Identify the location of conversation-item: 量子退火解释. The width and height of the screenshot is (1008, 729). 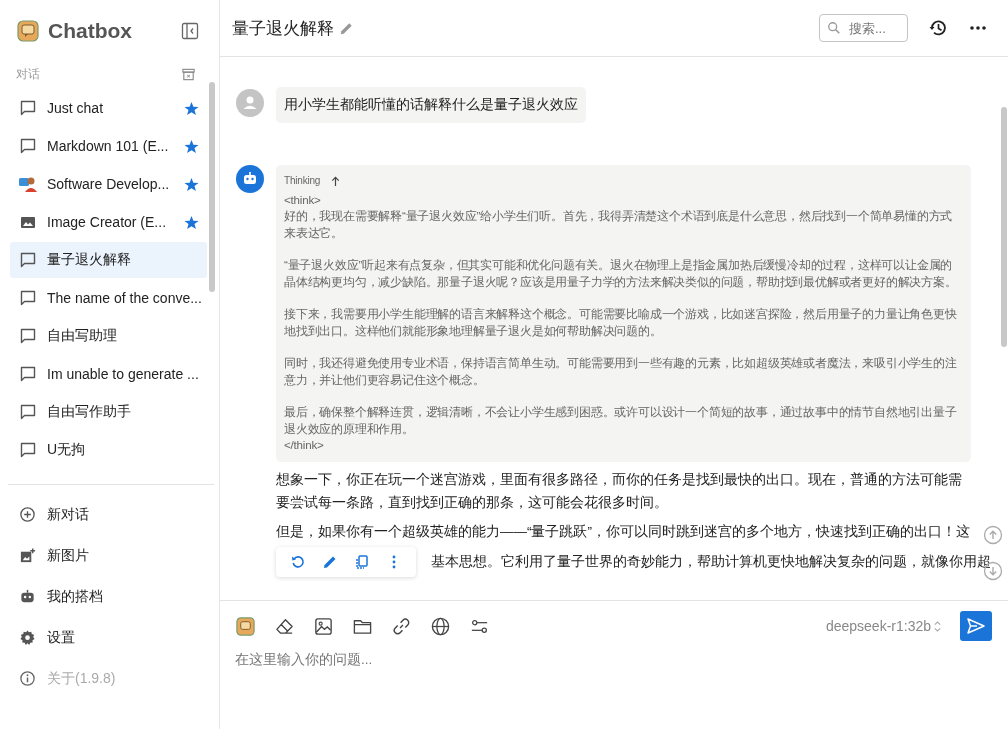
(108, 260).